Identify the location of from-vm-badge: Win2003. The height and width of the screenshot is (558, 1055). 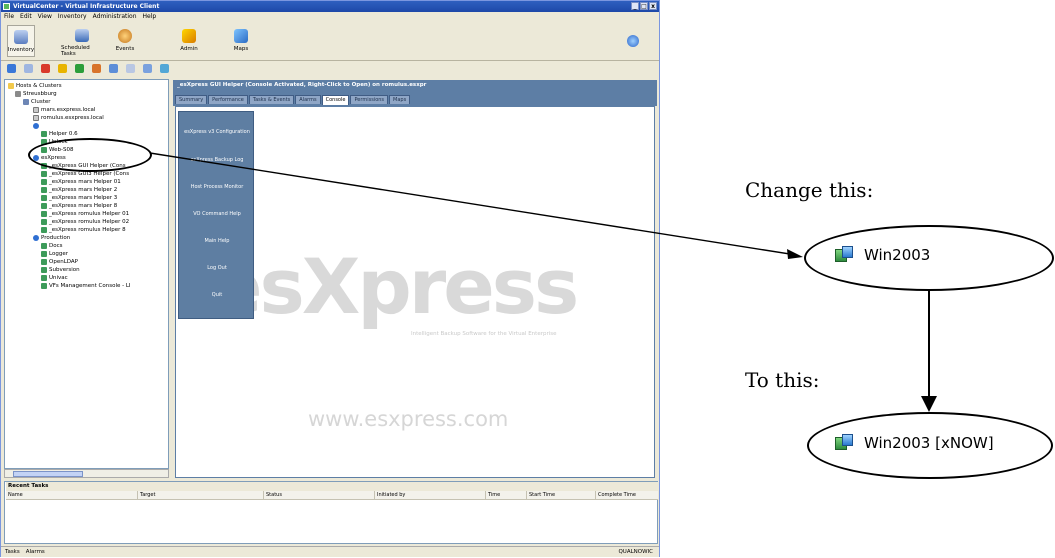
(882, 255).